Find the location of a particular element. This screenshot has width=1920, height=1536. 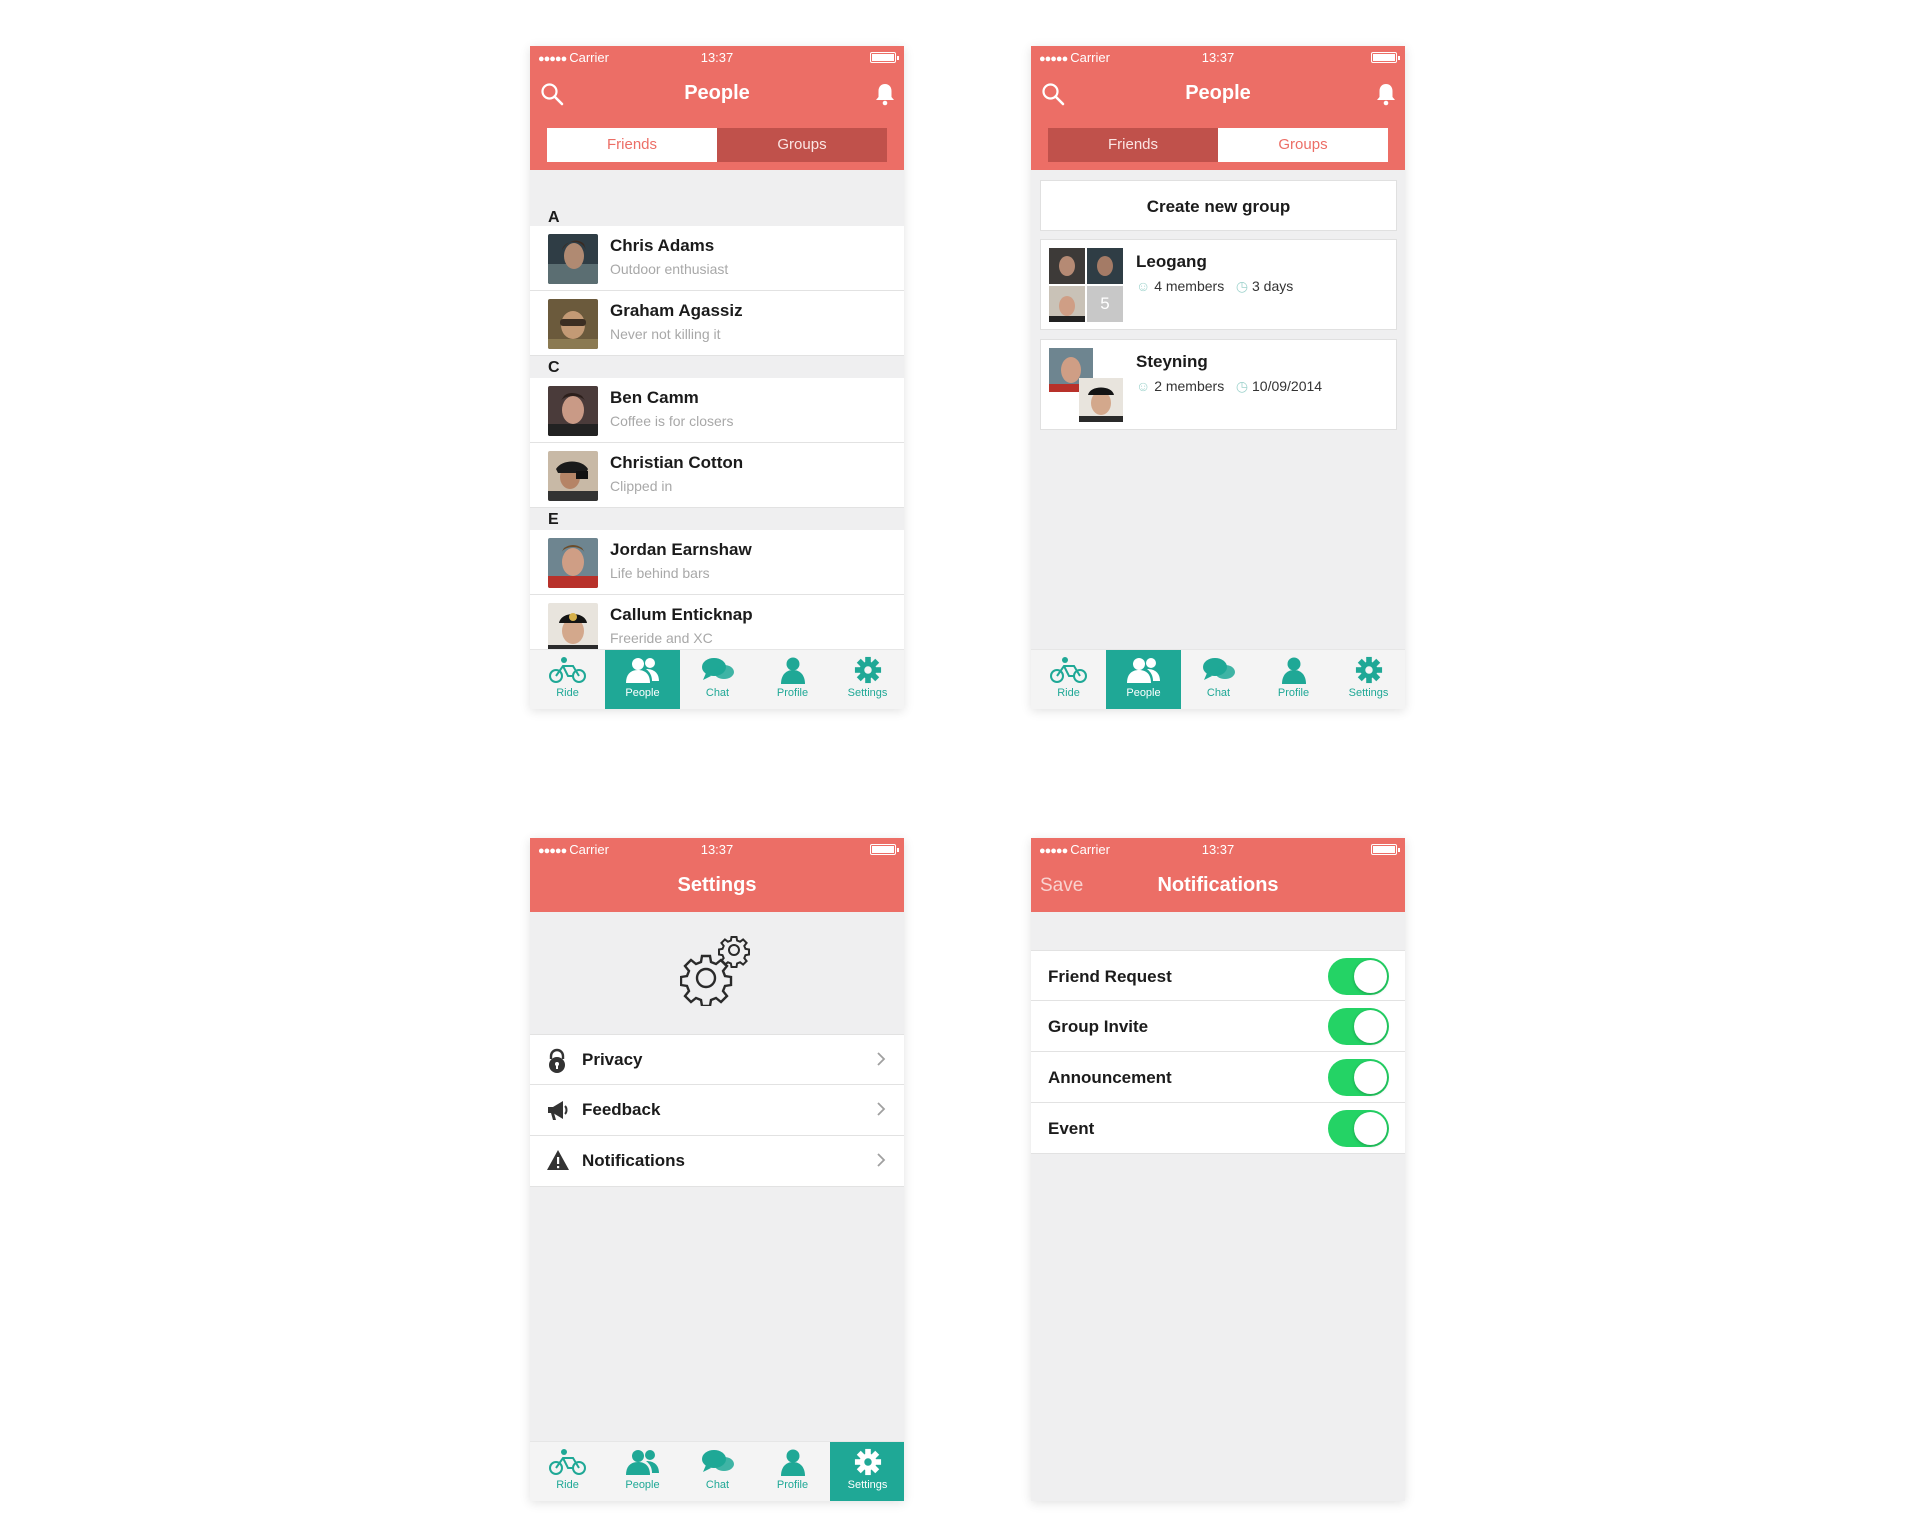

notification-label: Announcement is located at coordinates (1110, 1077).